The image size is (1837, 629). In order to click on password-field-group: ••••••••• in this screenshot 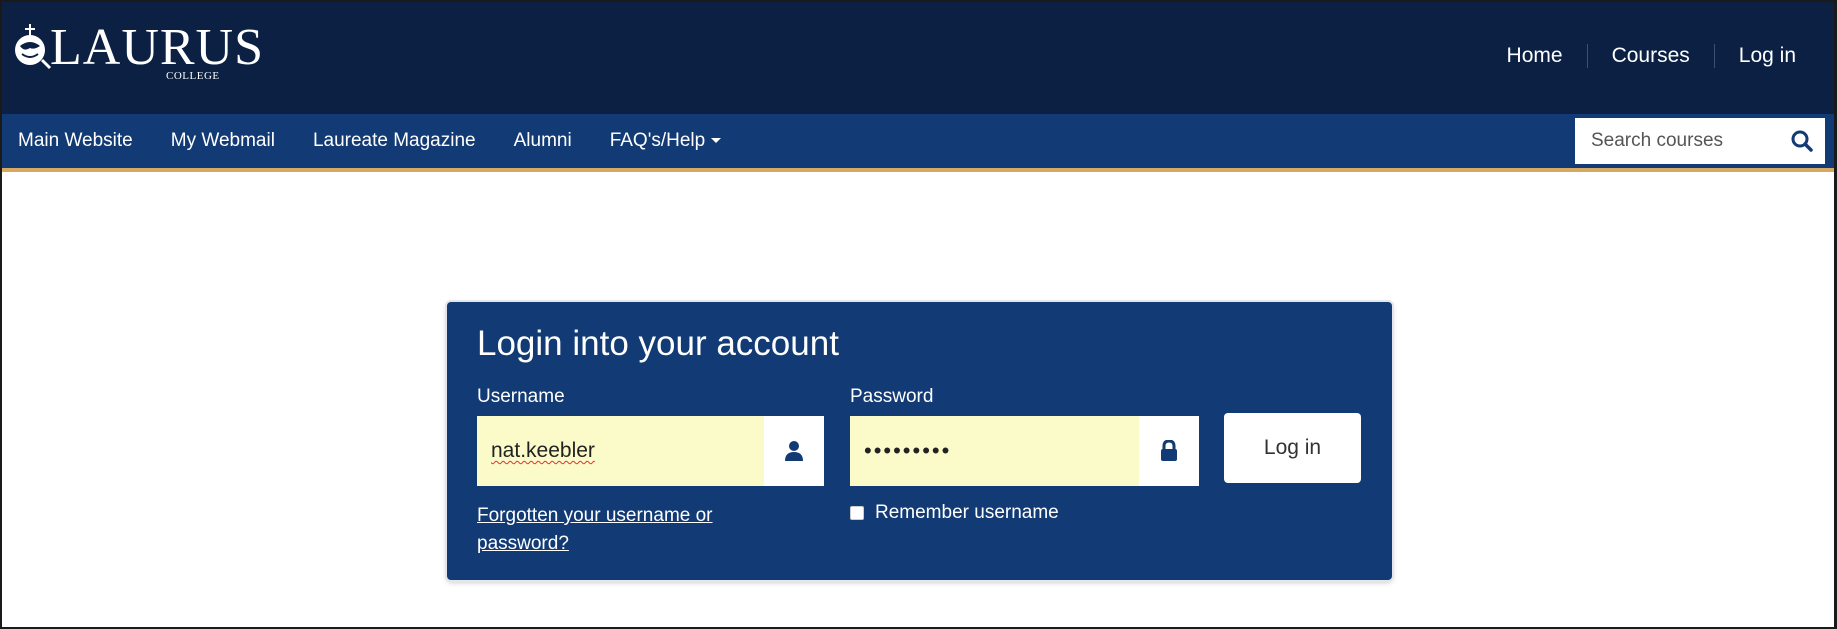, I will do `click(1024, 451)`.